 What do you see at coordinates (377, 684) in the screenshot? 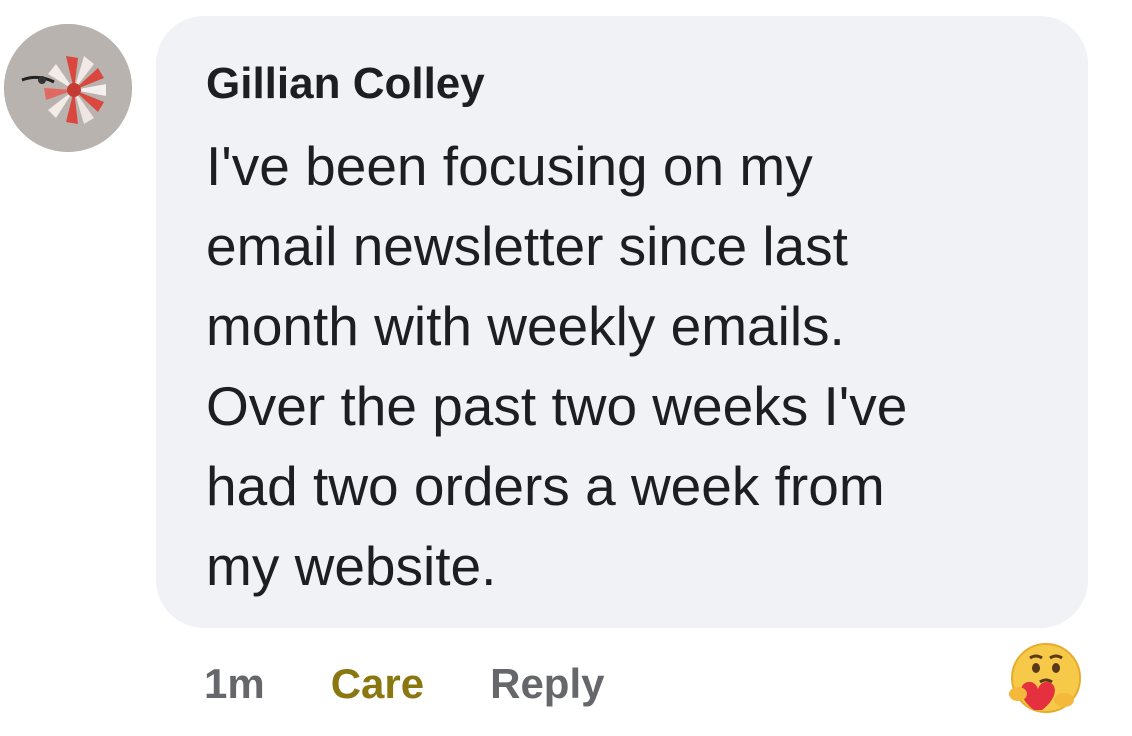
I see `care-reaction-button: Care` at bounding box center [377, 684].